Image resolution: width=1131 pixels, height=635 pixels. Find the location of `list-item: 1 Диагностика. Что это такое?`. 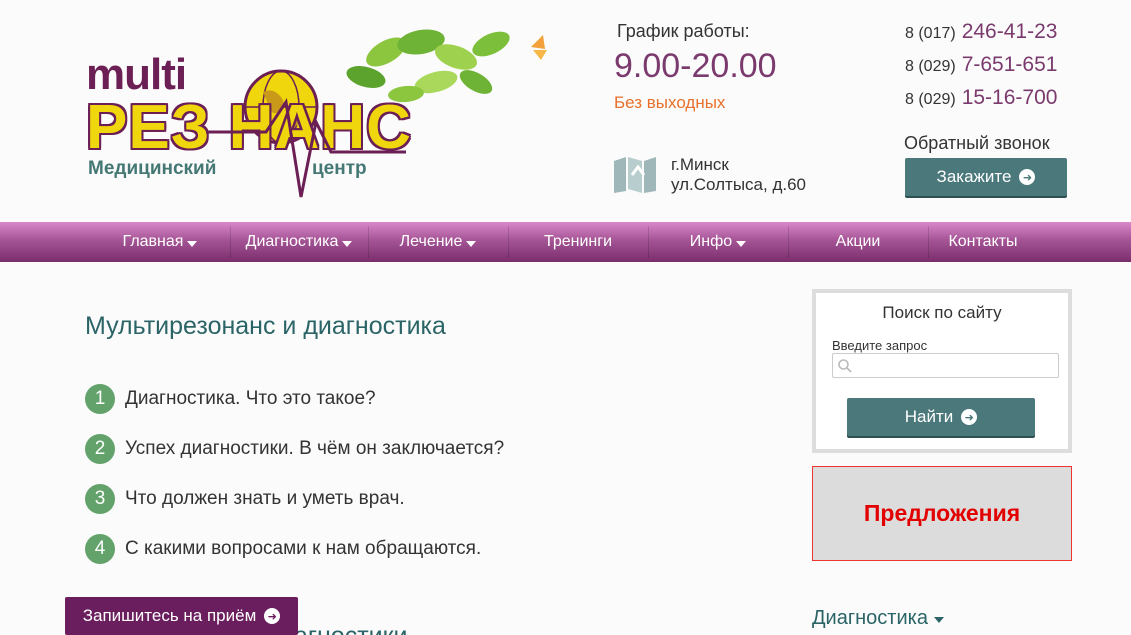

list-item: 1 Диагностика. Что это такое? is located at coordinates (230, 399).